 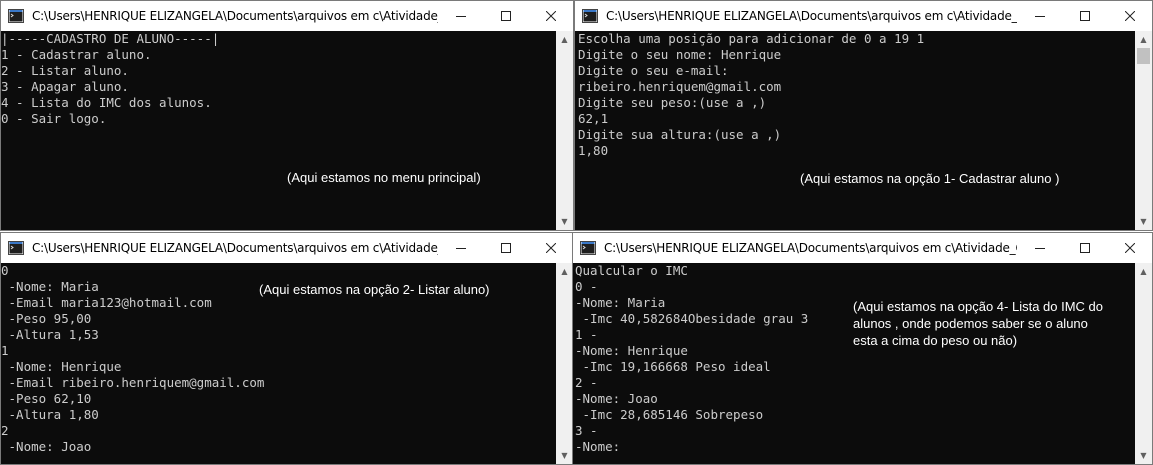 I want to click on console-line: -Altura 1,53, so click(x=50, y=334).